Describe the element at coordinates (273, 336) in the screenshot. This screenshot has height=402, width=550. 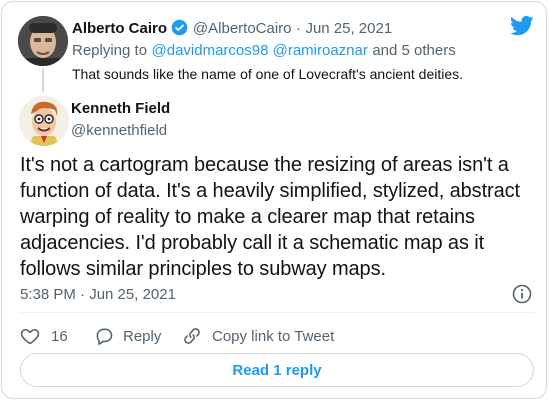
I see `copy-link-label: Copy link to Tweet` at that location.